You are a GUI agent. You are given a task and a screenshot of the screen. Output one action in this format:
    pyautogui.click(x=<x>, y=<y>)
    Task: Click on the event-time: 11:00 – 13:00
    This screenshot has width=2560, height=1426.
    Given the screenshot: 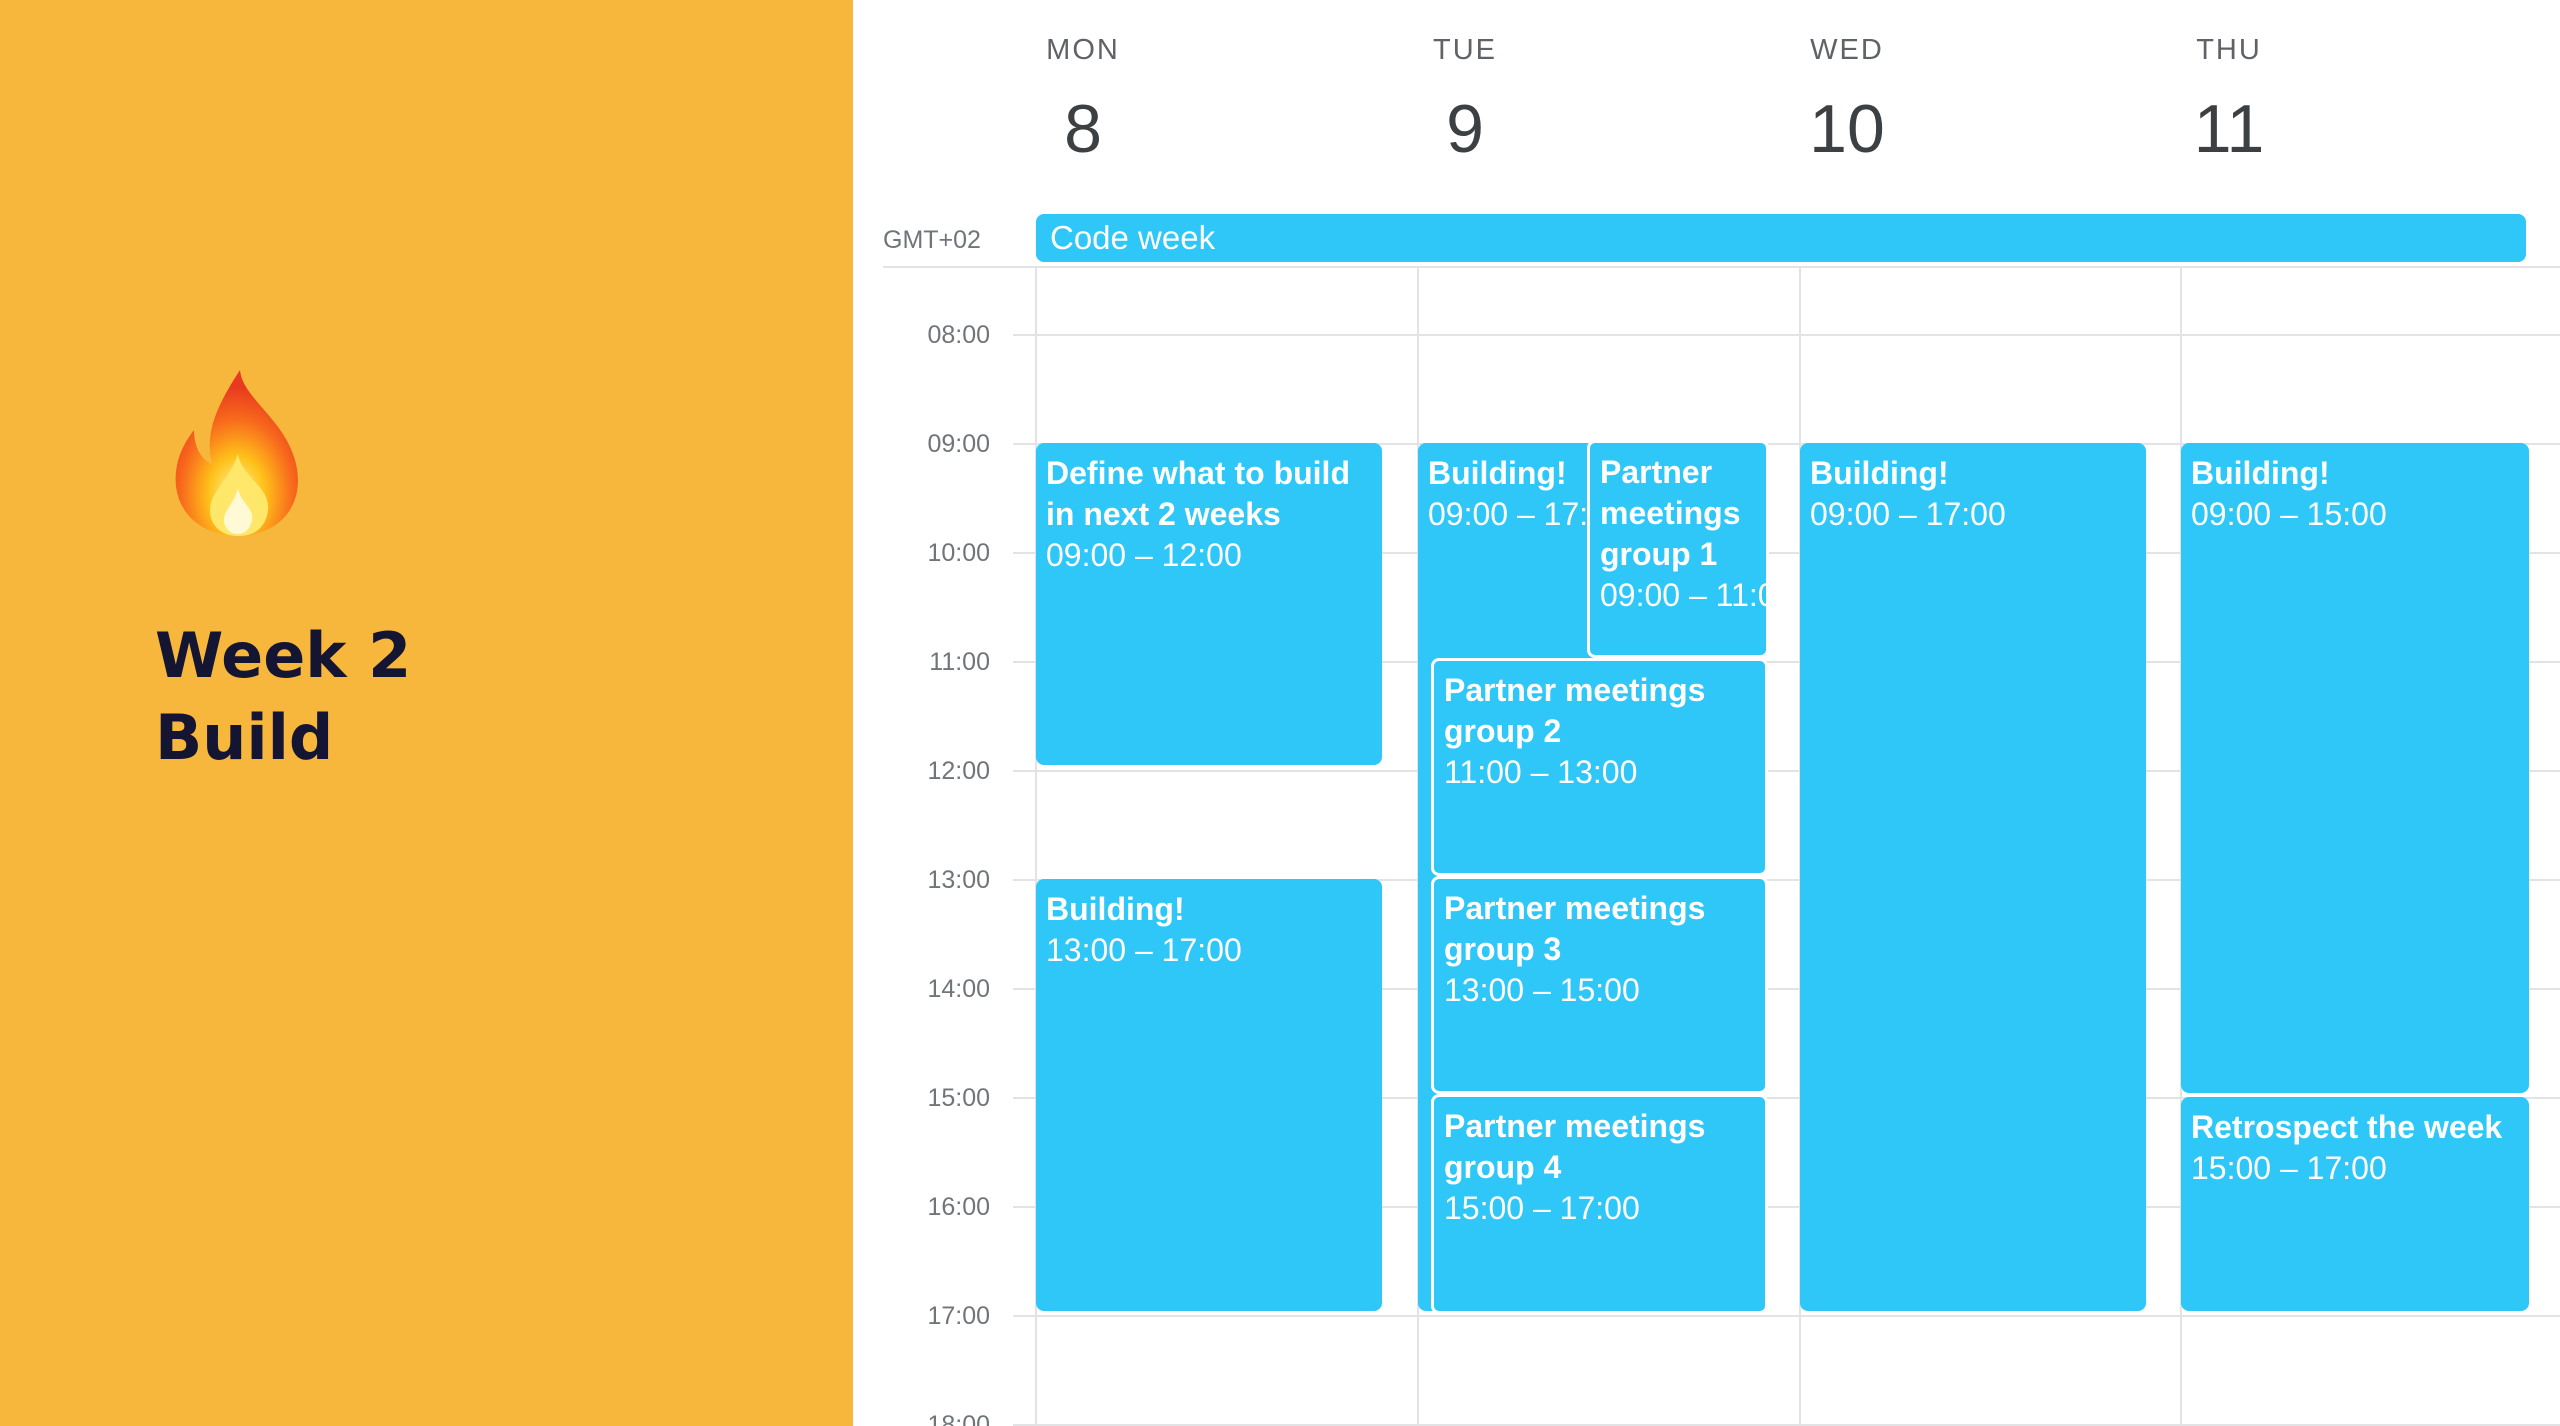 What is the action you would take?
    pyautogui.click(x=1541, y=772)
    